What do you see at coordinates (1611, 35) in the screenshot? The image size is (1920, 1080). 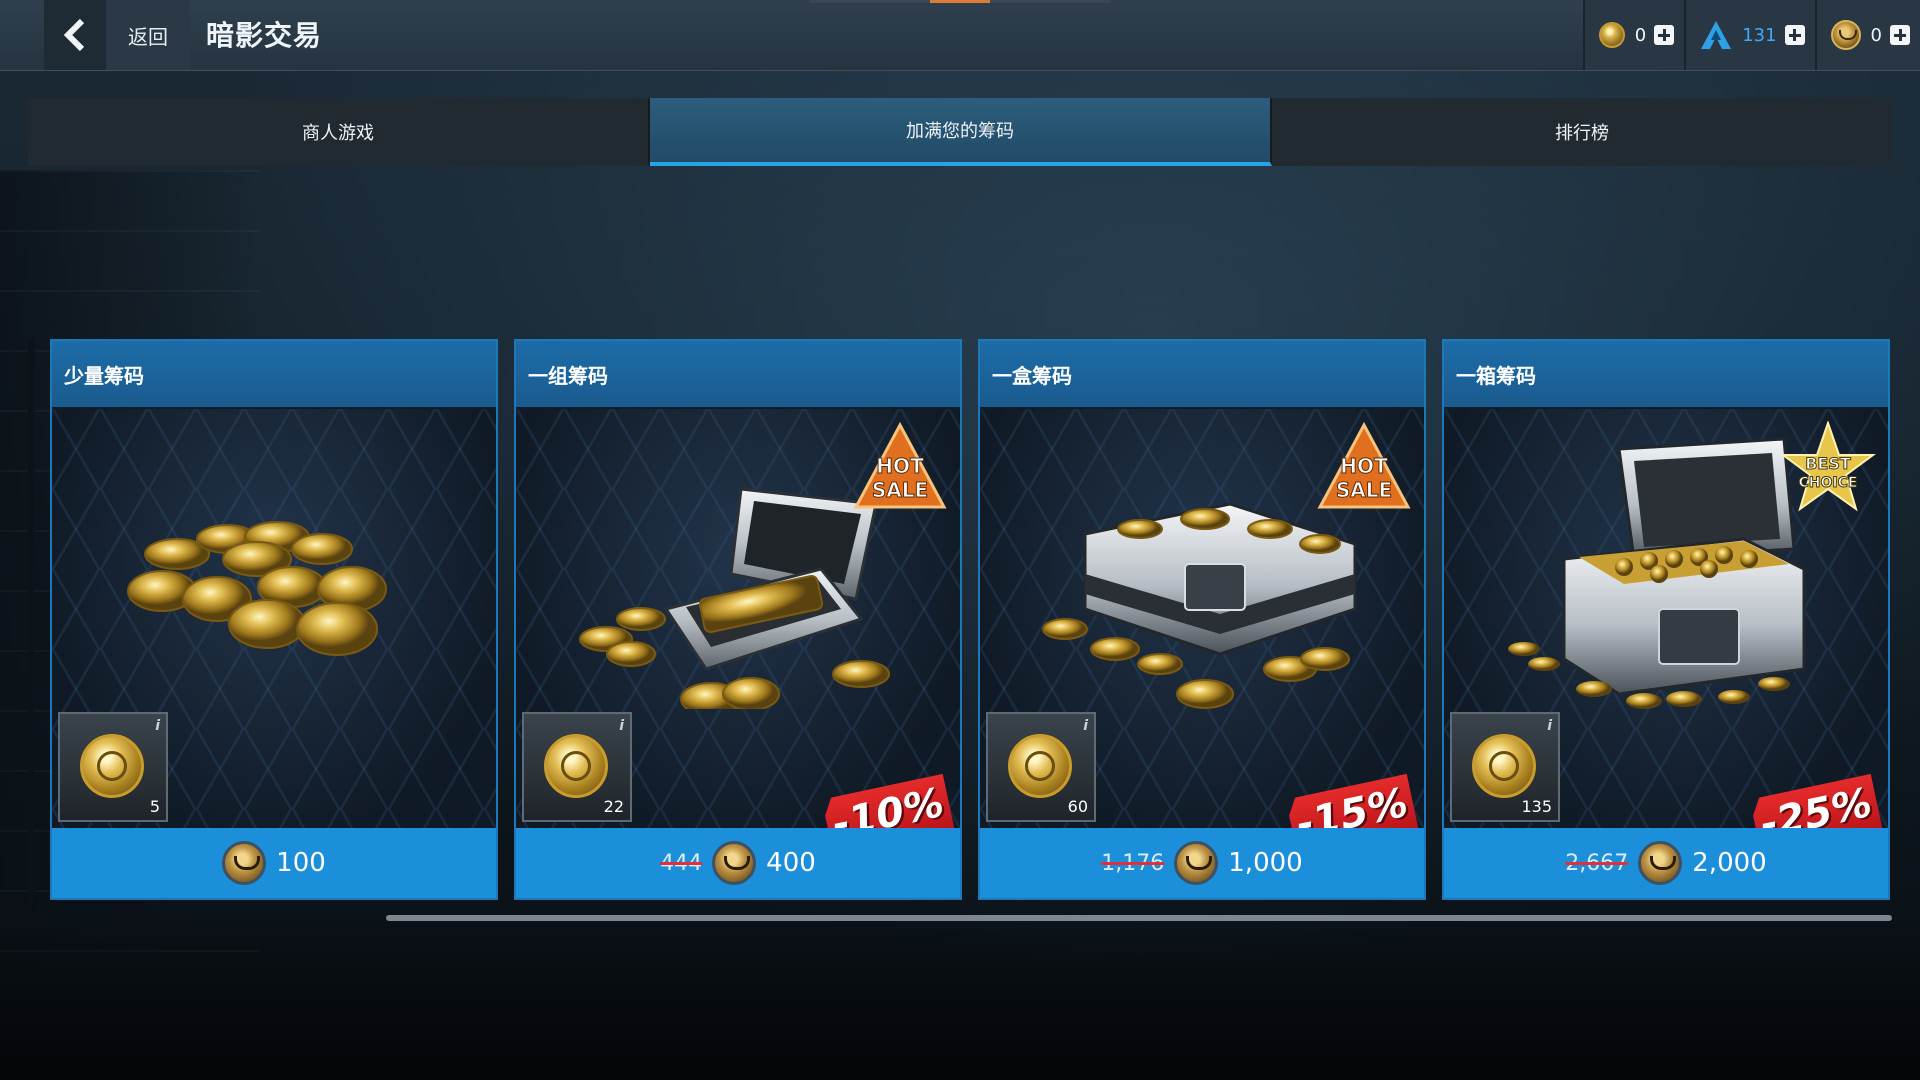 I see `gold-coin-icon` at bounding box center [1611, 35].